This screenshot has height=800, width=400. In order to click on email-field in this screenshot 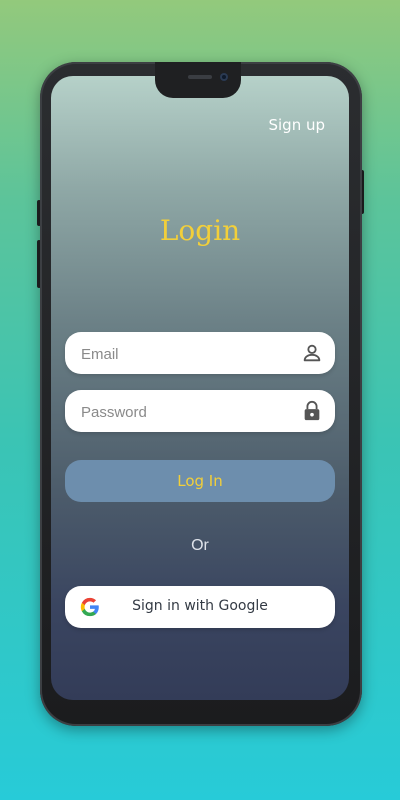, I will do `click(200, 354)`.